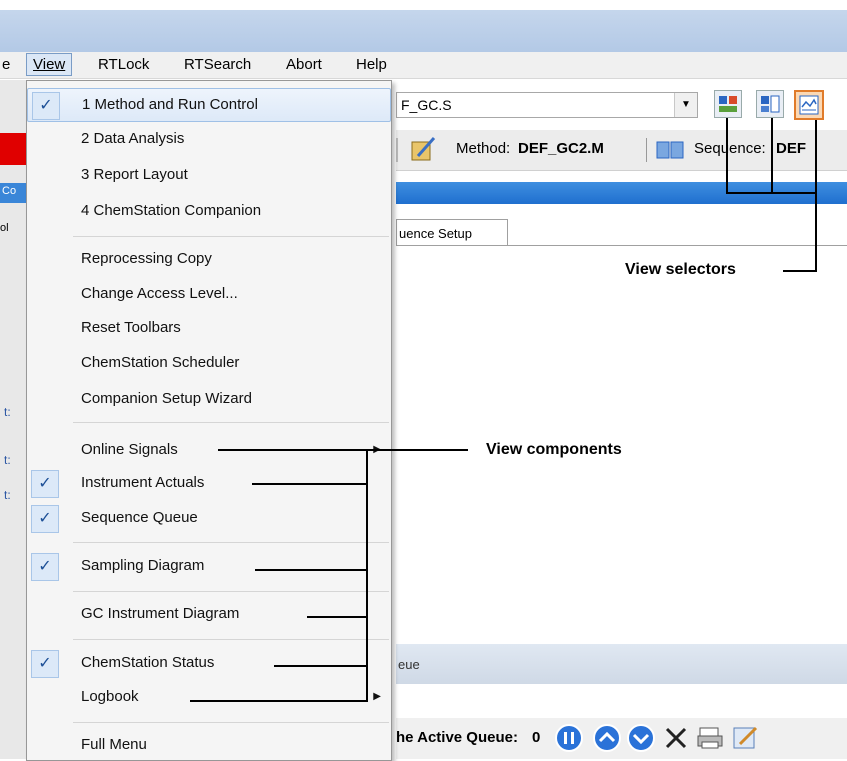 The height and width of the screenshot is (761, 847). Describe the element at coordinates (561, 148) in the screenshot. I see `method-value: DEF_GC2.M` at that location.